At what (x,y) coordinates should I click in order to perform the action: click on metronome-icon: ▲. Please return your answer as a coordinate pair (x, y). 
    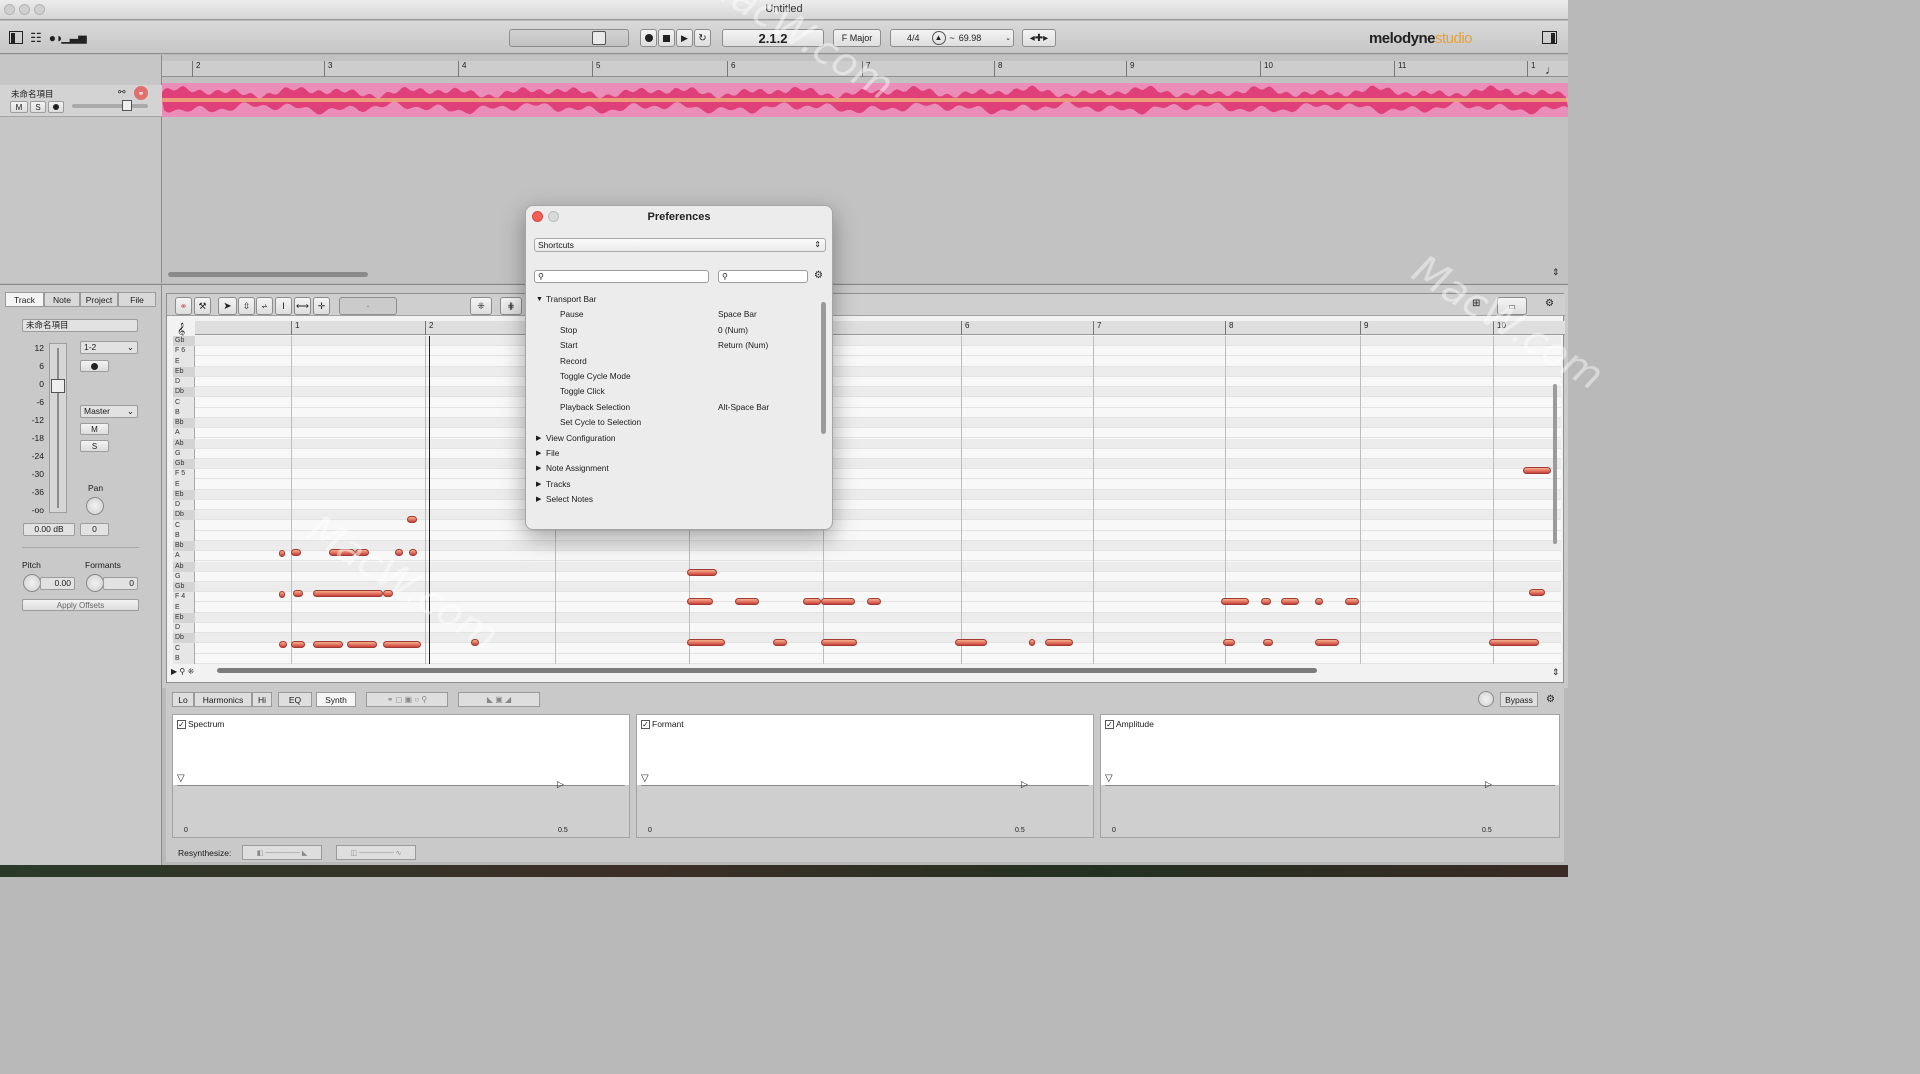
    Looking at the image, I should click on (938, 38).